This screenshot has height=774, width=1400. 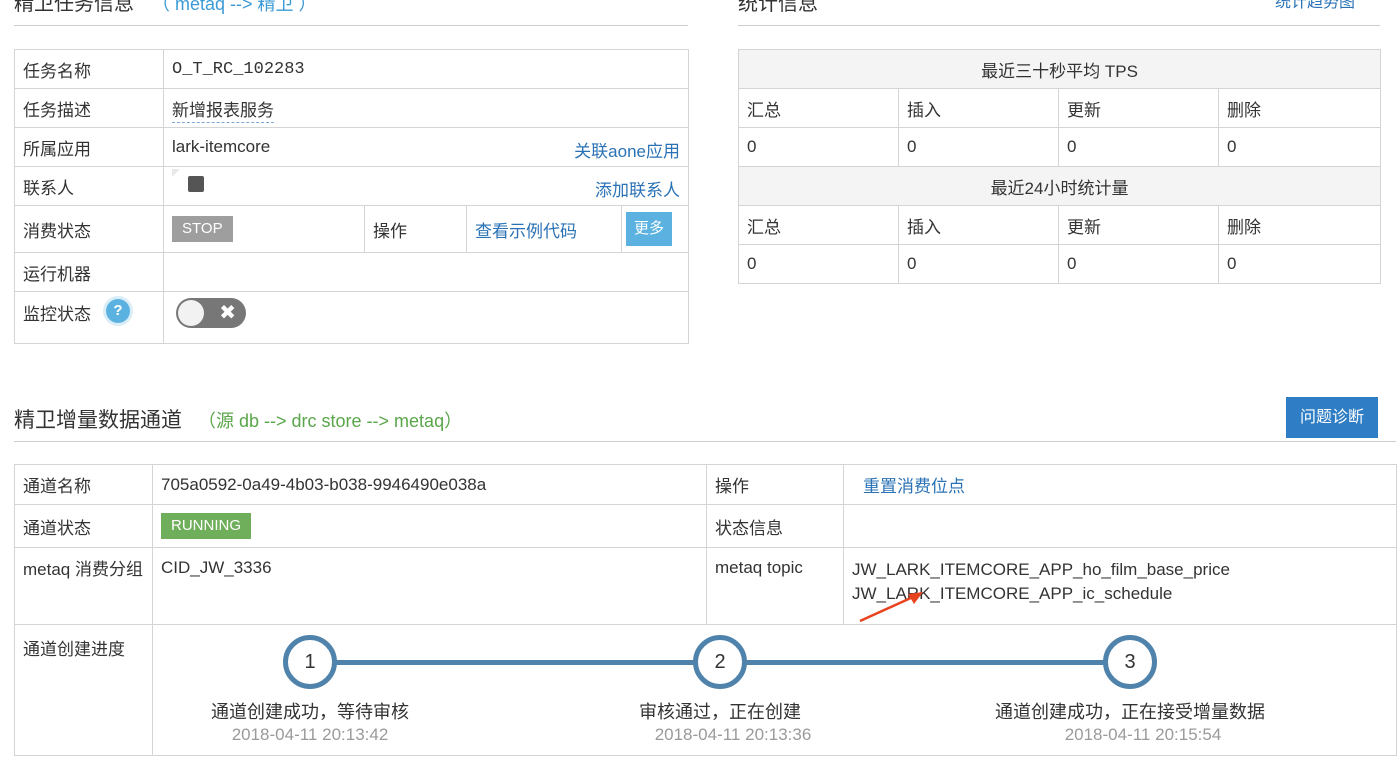 I want to click on task-contact-label: 联系人, so click(x=89, y=186).